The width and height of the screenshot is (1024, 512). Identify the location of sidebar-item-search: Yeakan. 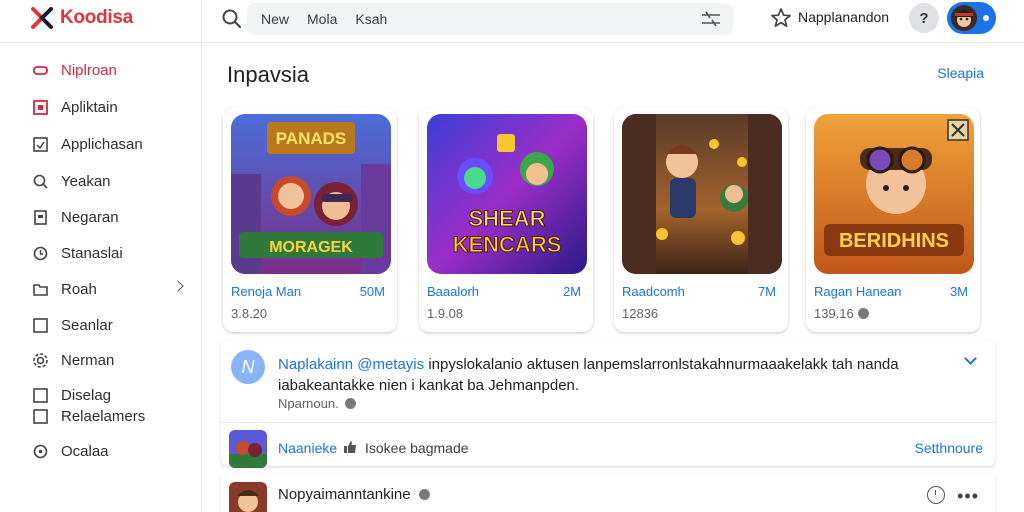
(100, 181).